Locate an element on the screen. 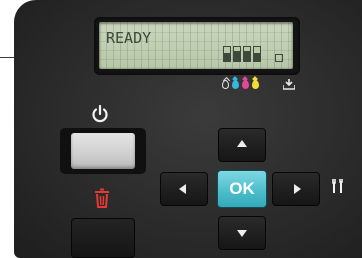  arrow-down-icon is located at coordinates (242, 233).